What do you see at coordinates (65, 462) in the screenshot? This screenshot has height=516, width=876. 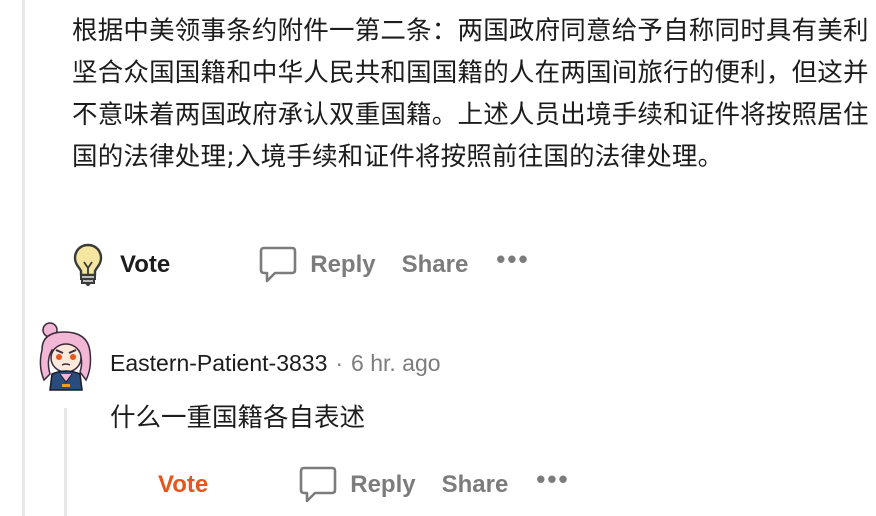 I see `thread-line-nested` at bounding box center [65, 462].